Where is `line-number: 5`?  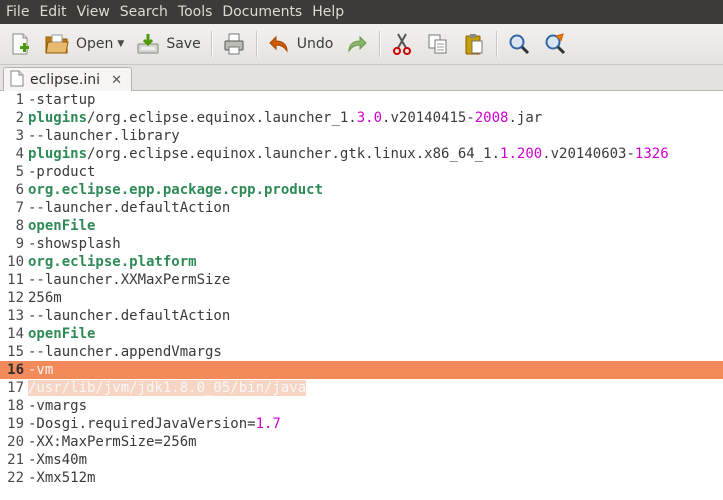
line-number: 5 is located at coordinates (19, 172).